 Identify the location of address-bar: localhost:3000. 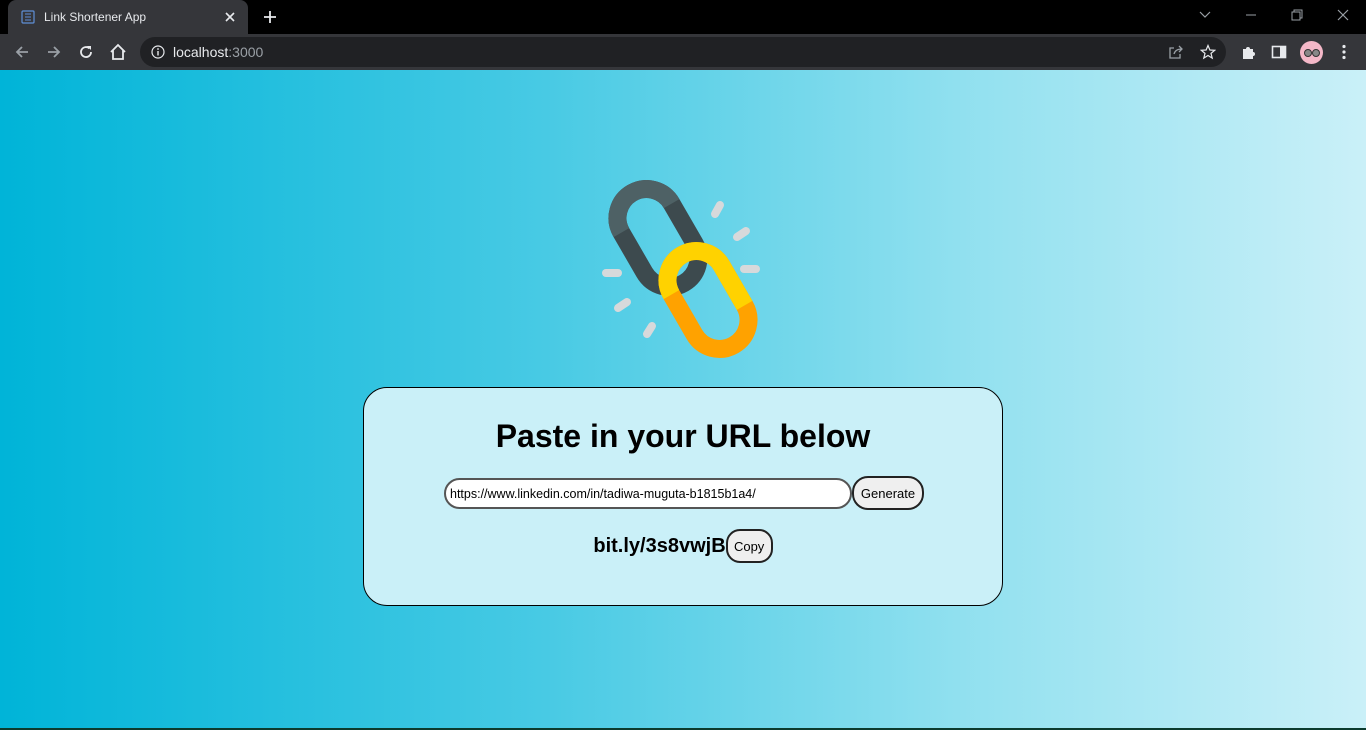
(683, 52).